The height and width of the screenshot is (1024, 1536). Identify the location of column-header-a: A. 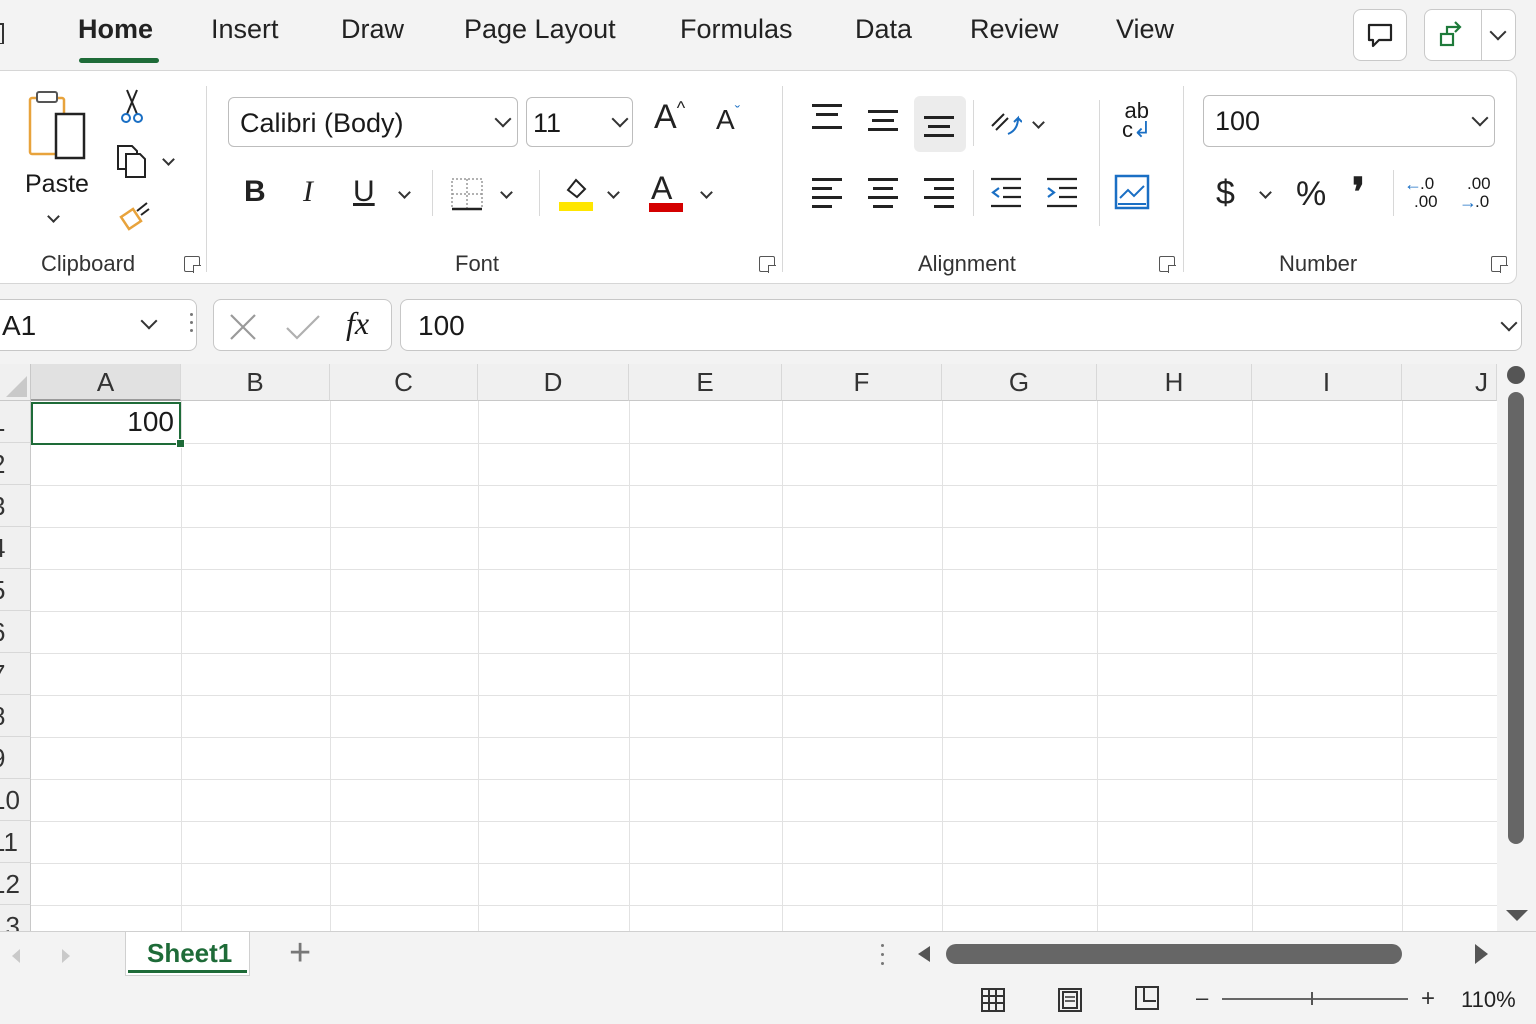
(106, 382).